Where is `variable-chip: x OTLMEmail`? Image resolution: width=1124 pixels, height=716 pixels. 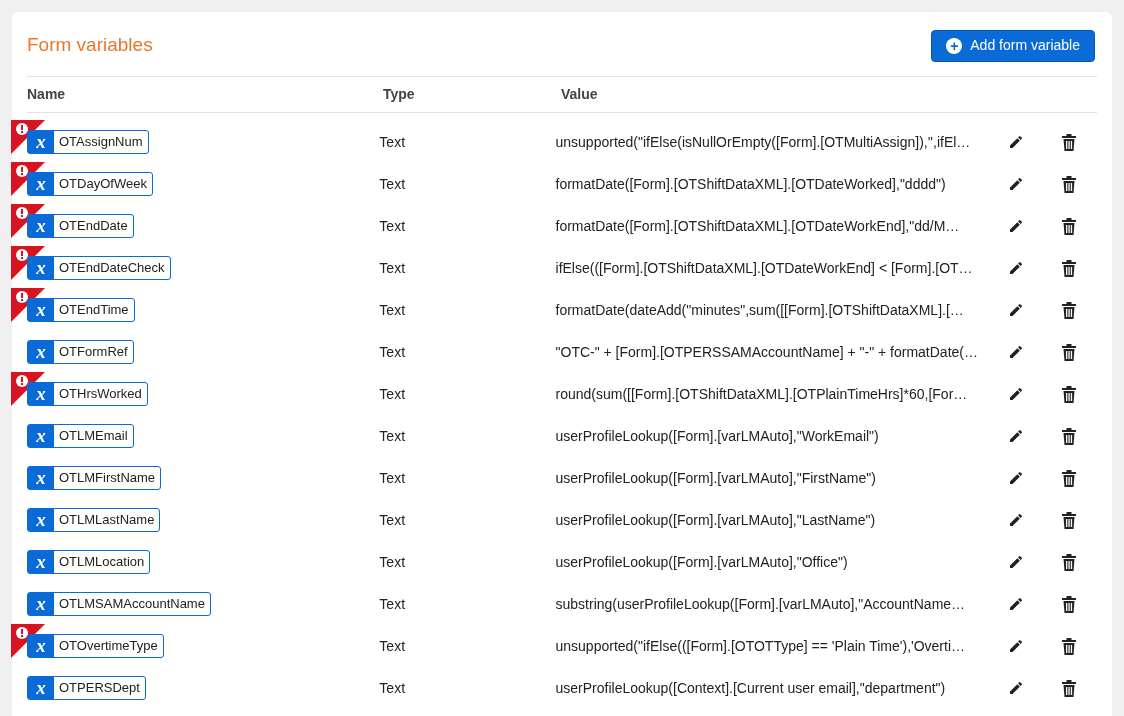 variable-chip: x OTLMEmail is located at coordinates (80, 435).